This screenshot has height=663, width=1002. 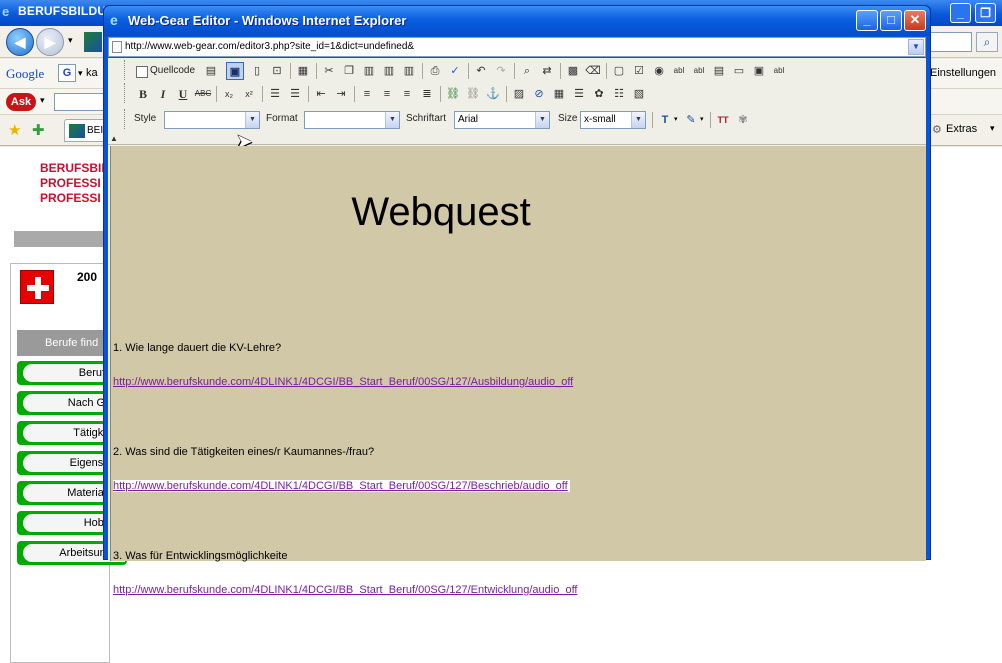 What do you see at coordinates (473, 94) in the screenshot?
I see `unlink-icon: ⛓` at bounding box center [473, 94].